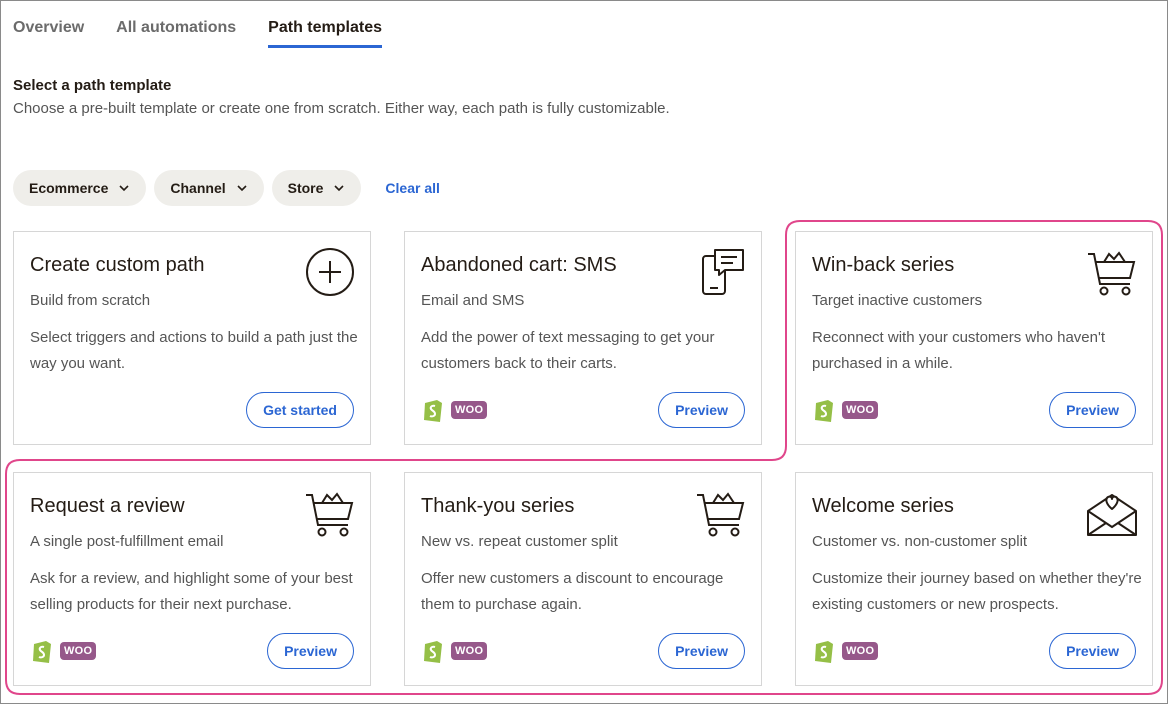 Image resolution: width=1168 pixels, height=704 pixels. Describe the element at coordinates (519, 541) in the screenshot. I see `card-subtitle: New vs. repeat customer split` at that location.